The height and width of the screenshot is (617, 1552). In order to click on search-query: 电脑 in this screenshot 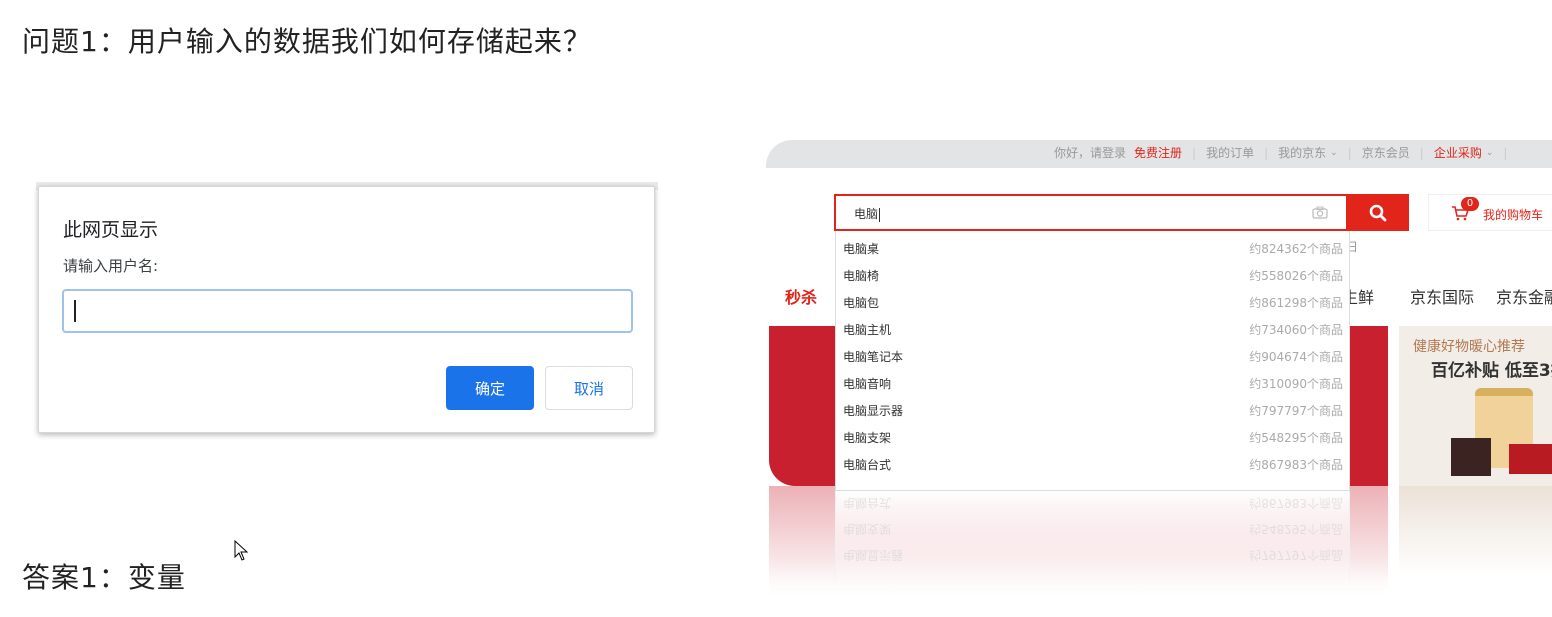, I will do `click(866, 214)`.